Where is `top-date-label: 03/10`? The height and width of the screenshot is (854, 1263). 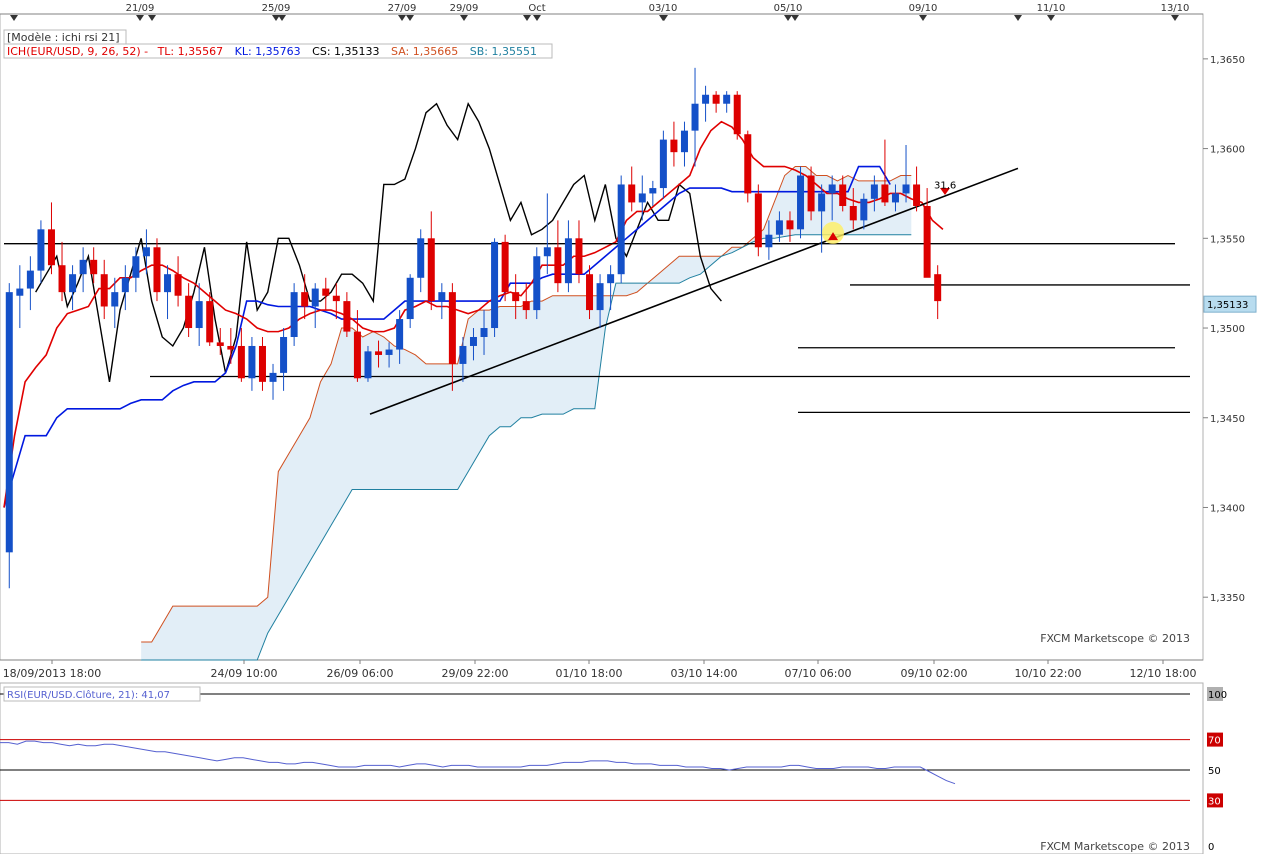 top-date-label: 03/10 is located at coordinates (663, 8).